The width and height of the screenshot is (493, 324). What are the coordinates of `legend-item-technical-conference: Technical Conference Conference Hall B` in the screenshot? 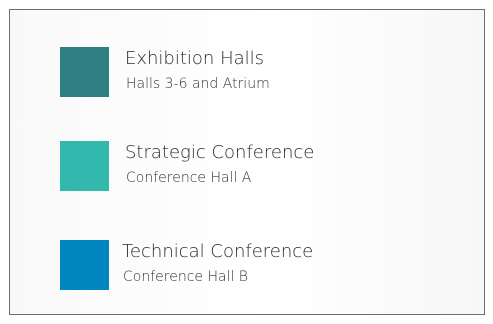 It's located at (260, 266).